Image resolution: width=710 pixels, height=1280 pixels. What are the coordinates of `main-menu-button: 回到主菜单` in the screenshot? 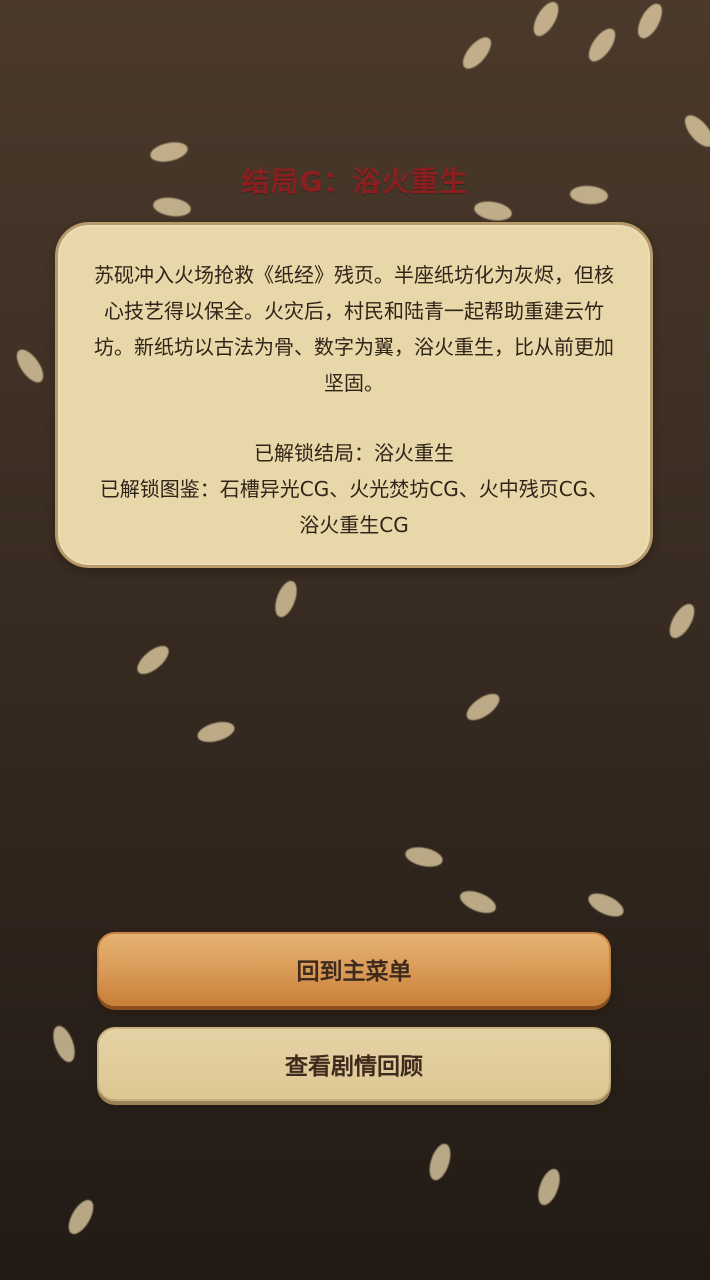 It's located at (354, 969).